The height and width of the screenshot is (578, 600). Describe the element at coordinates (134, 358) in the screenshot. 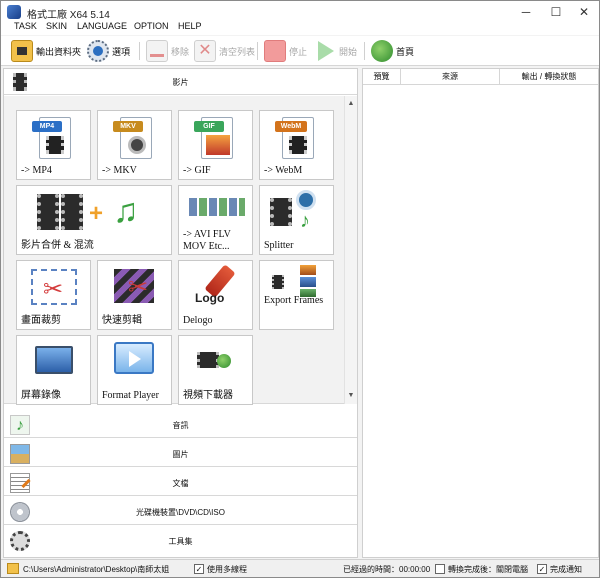

I see `format-player-icon` at that location.